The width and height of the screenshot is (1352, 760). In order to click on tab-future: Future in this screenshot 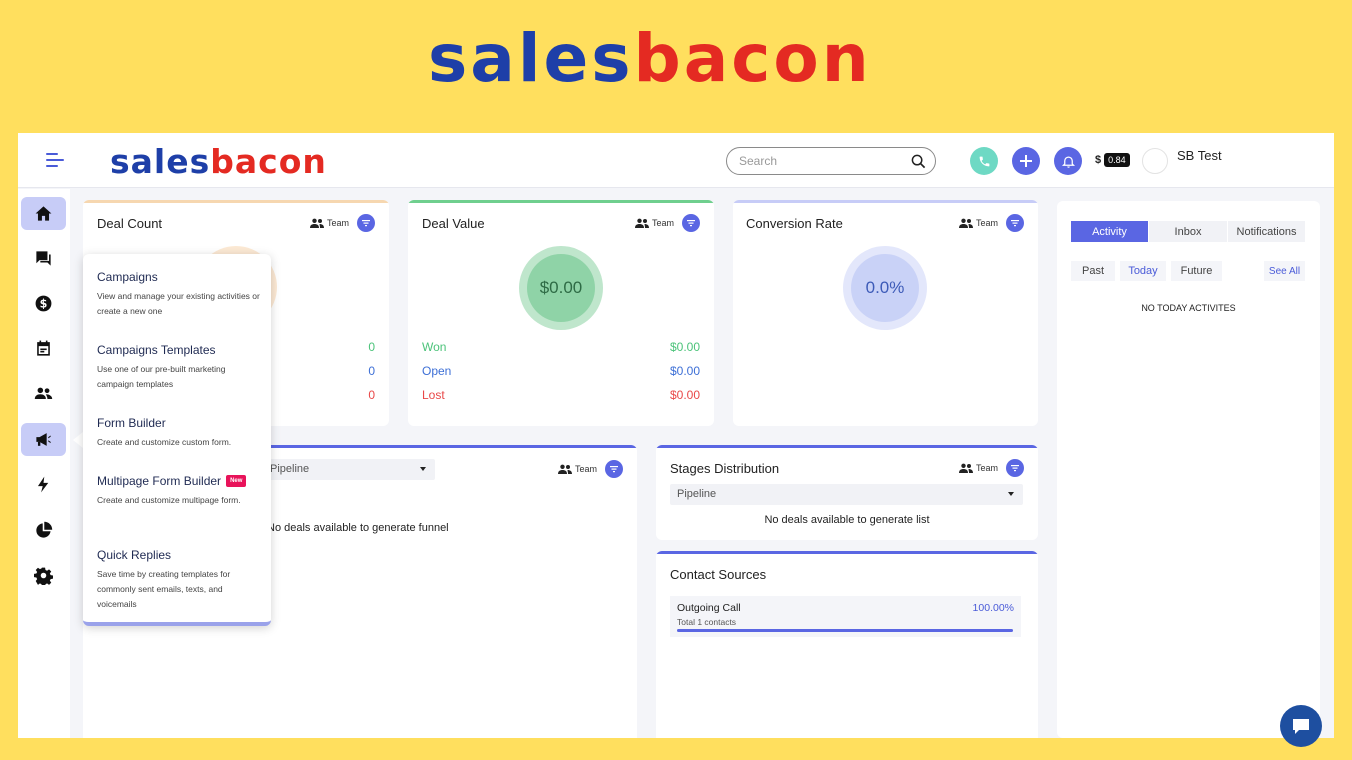, I will do `click(1196, 271)`.